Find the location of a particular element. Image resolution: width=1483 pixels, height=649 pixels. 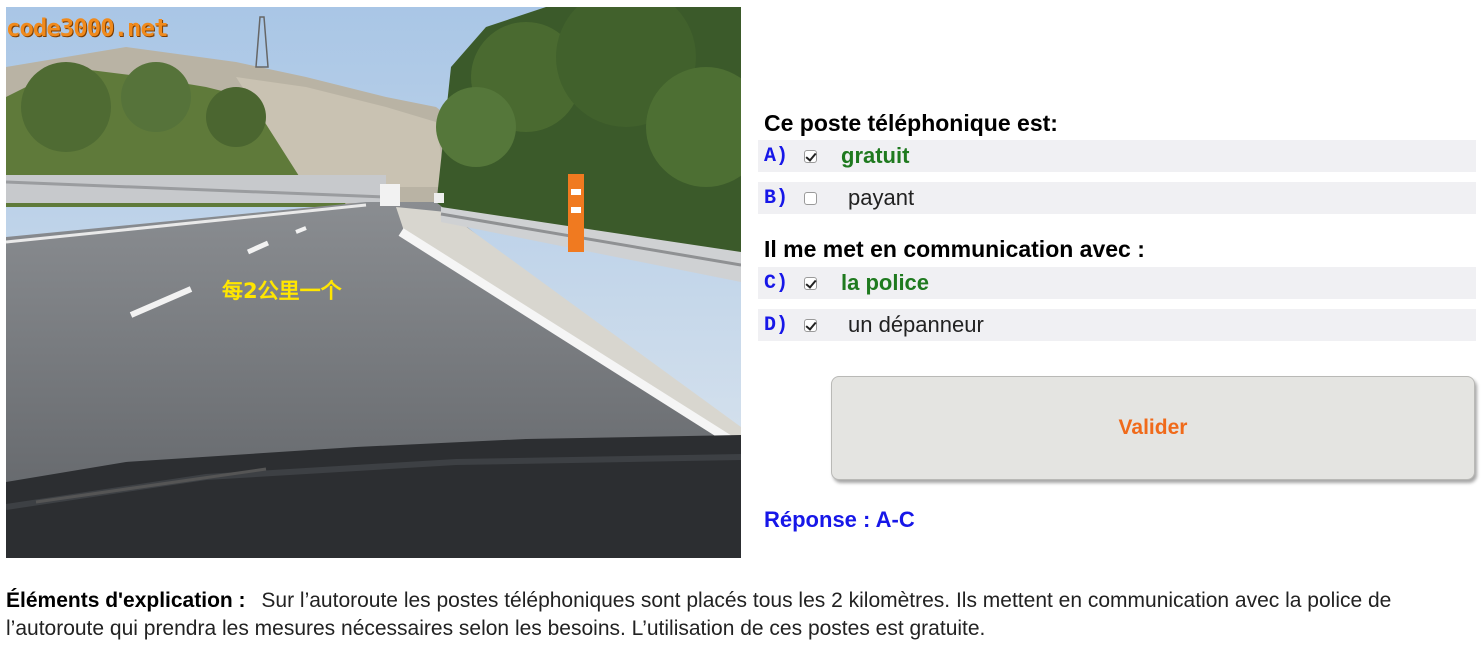

option-text: un dépanneur is located at coordinates (916, 324).